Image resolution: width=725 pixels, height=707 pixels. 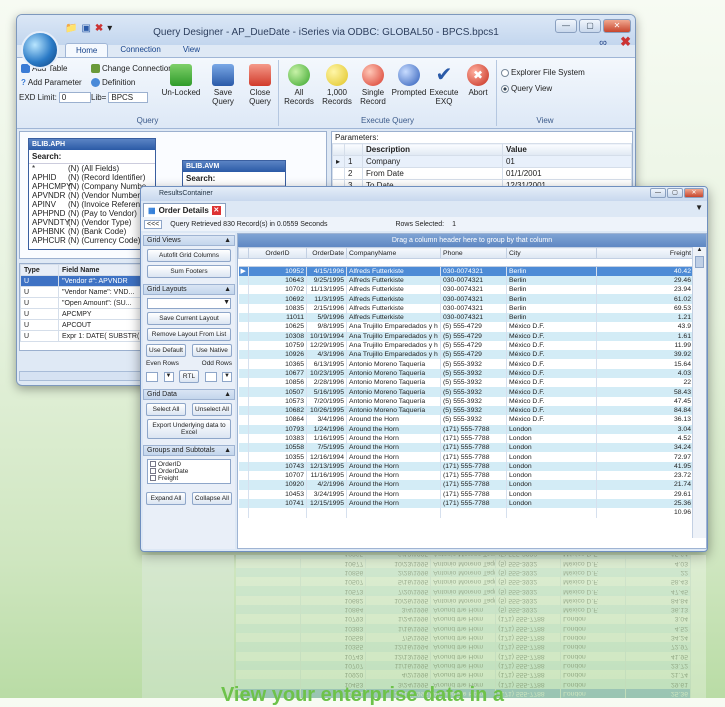 I want to click on table-cell: 10741, so click(x=277, y=503).